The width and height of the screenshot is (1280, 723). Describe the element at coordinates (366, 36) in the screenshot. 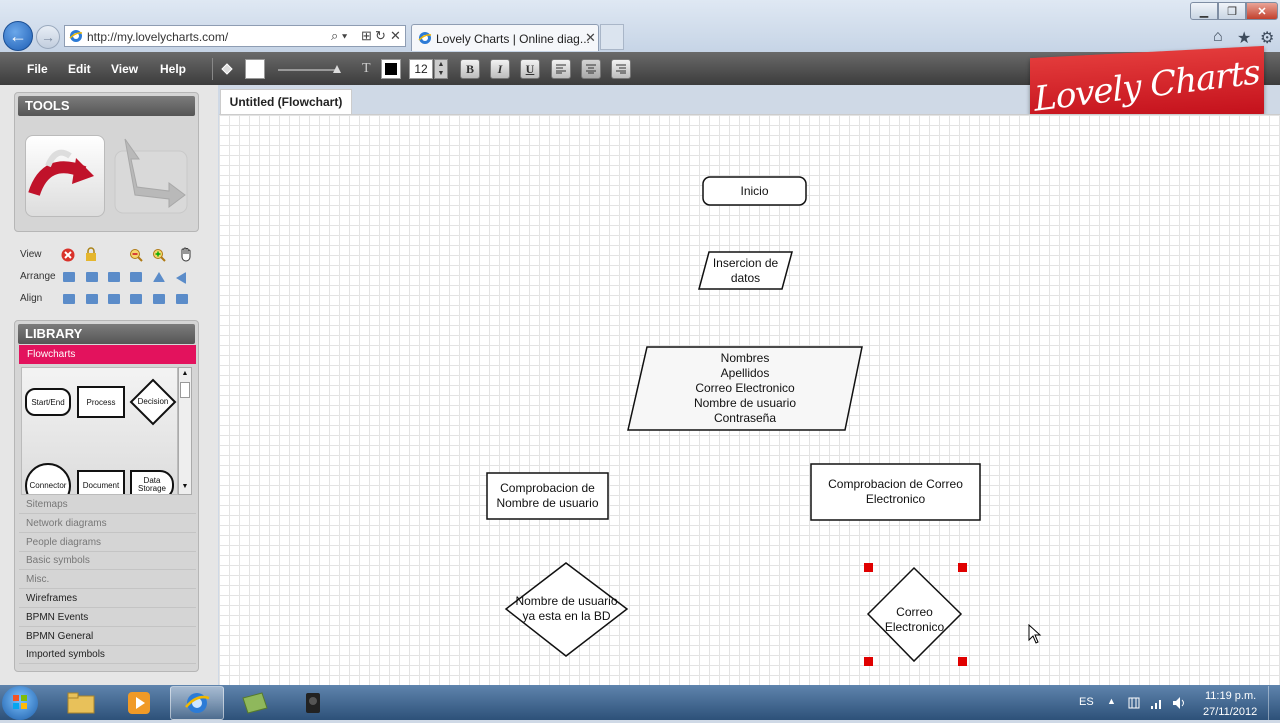

I see `compat-view-icon: ⊞` at that location.